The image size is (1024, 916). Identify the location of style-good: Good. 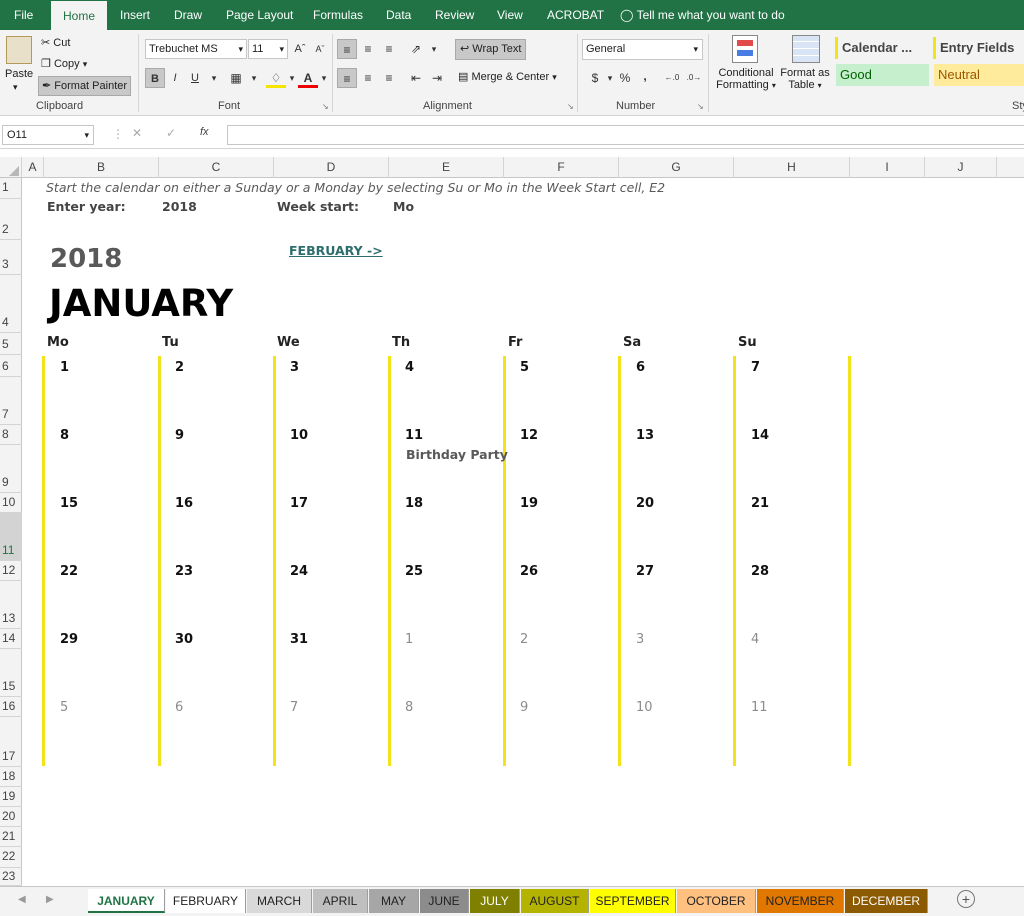
(882, 75).